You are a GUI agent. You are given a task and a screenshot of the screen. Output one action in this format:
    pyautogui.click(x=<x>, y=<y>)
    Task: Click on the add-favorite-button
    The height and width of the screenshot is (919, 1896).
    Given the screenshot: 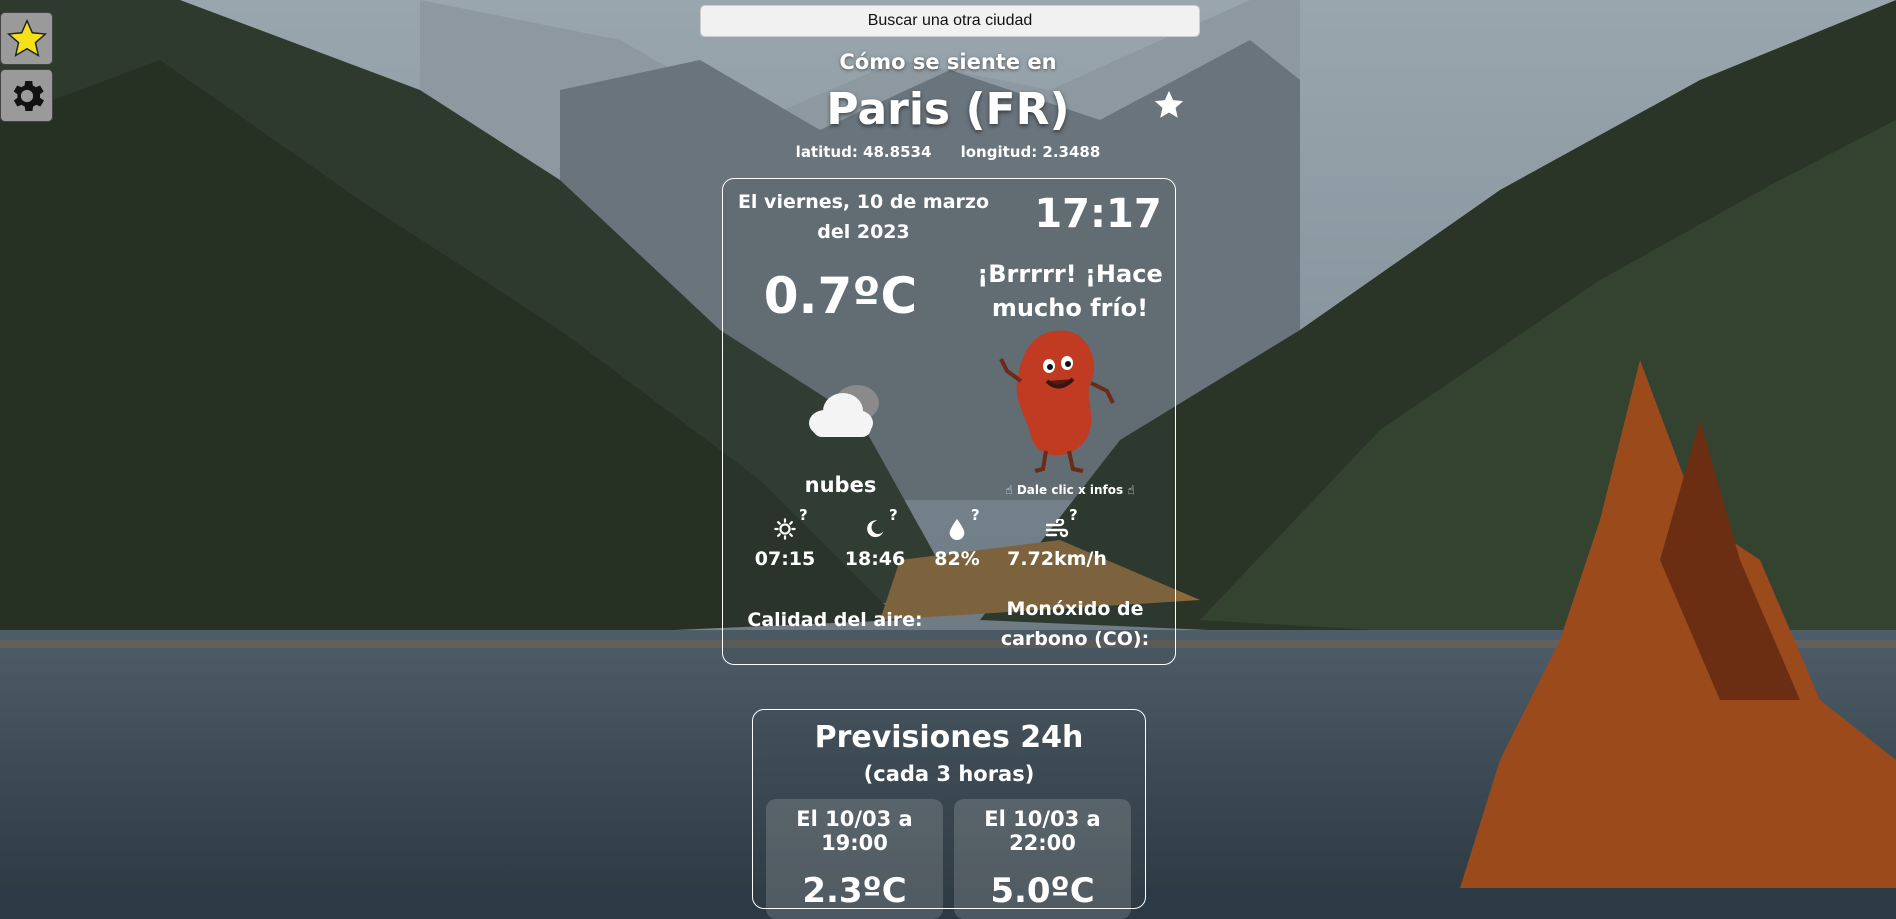 What is the action you would take?
    pyautogui.click(x=1169, y=107)
    